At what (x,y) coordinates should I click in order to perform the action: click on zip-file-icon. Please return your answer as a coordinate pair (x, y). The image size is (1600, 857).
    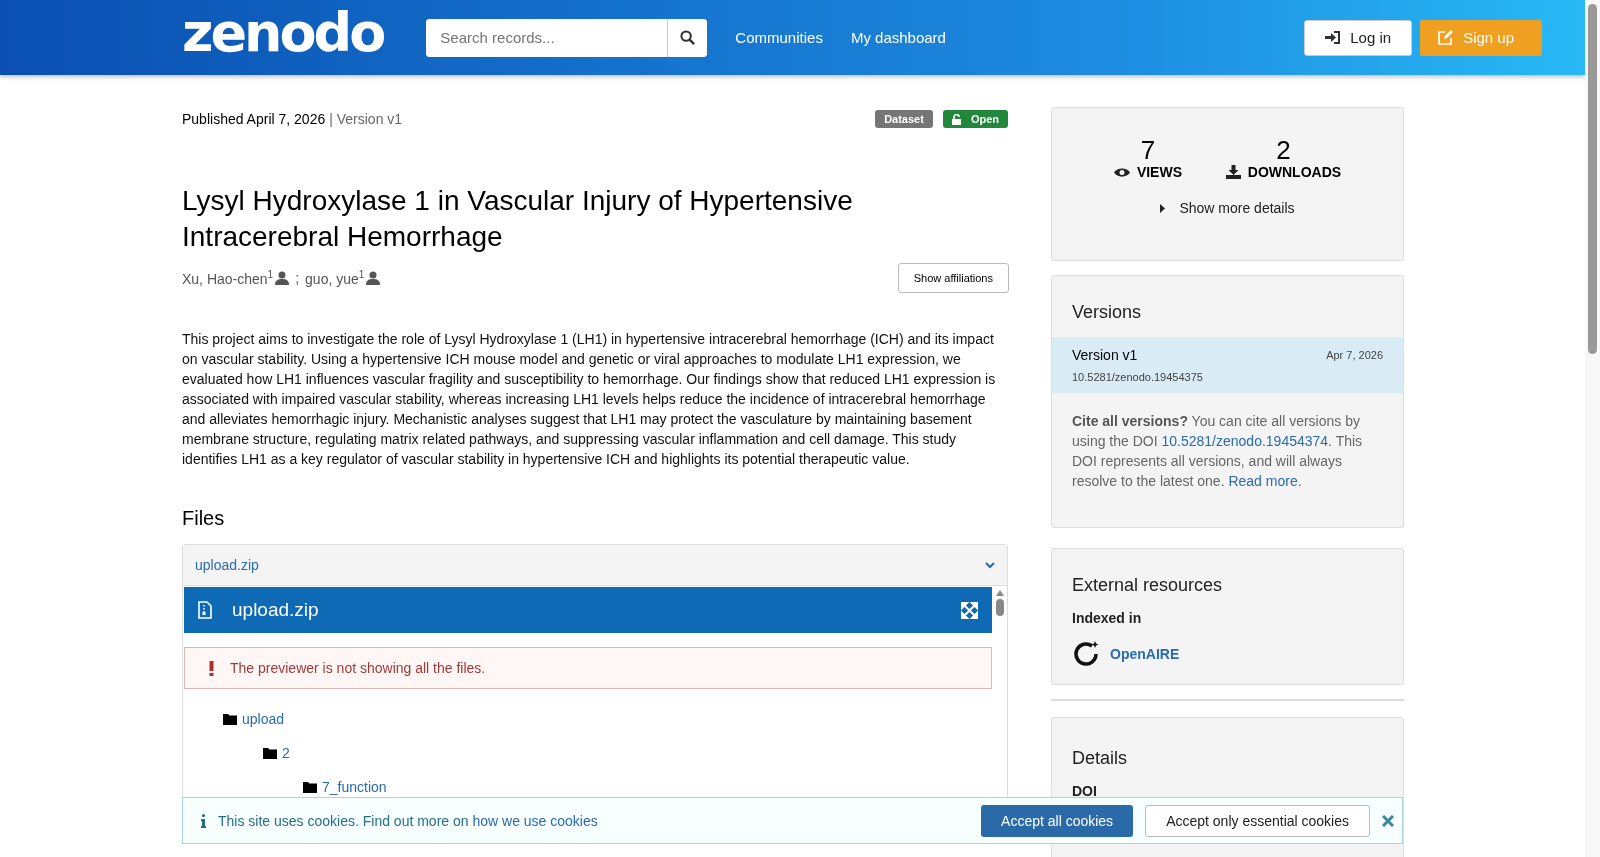
    Looking at the image, I should click on (205, 610).